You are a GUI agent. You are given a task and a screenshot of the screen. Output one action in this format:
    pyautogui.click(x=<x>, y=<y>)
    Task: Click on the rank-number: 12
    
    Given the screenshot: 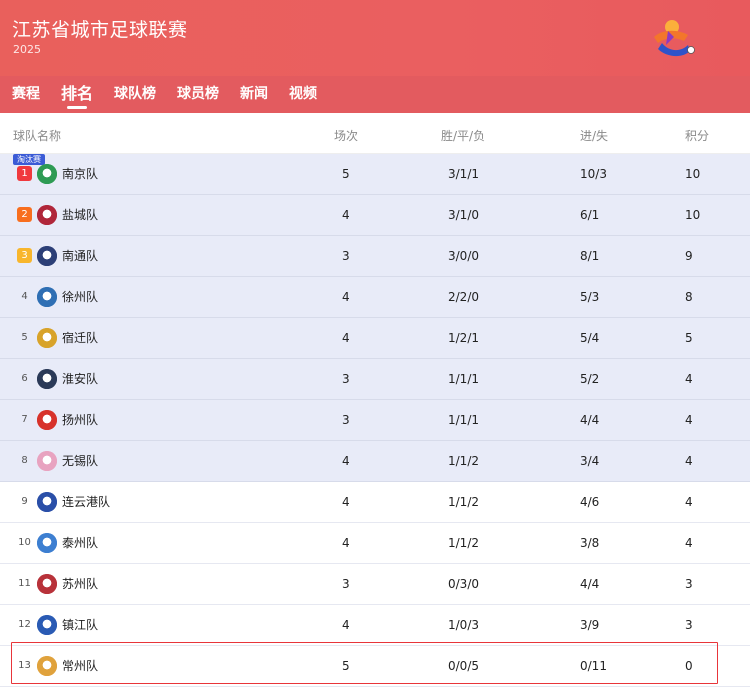 What is the action you would take?
    pyautogui.click(x=24, y=624)
    